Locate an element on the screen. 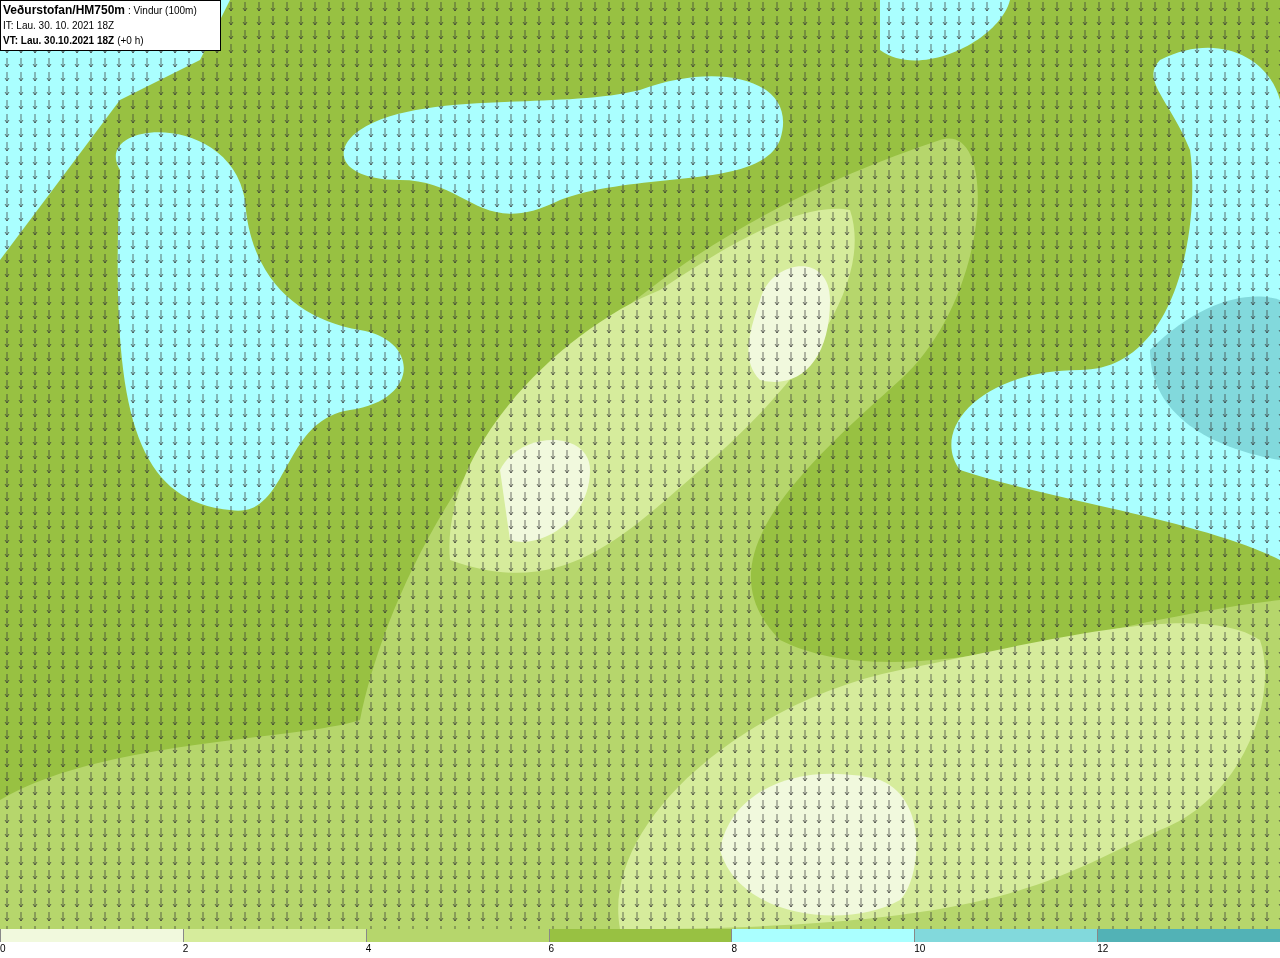 This screenshot has width=1280, height=958. model-title: Veðurstofan/HM750m is located at coordinates (64, 10).